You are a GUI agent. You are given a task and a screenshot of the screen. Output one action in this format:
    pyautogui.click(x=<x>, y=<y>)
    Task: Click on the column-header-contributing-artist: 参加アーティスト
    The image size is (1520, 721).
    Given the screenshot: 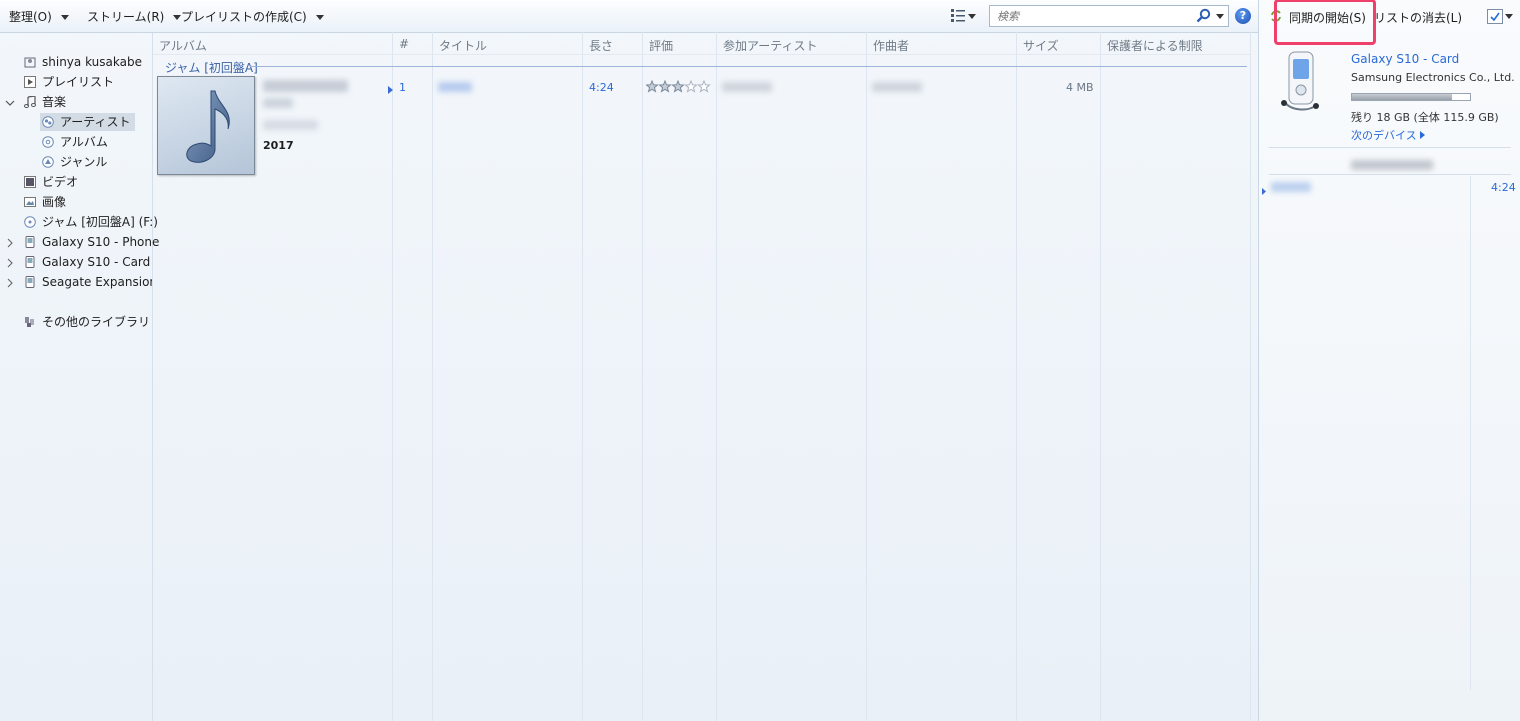 What is the action you would take?
    pyautogui.click(x=770, y=45)
    